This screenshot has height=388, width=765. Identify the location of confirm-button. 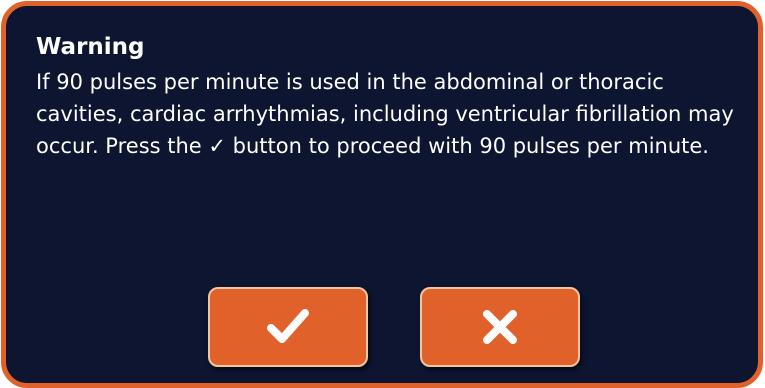
(288, 327).